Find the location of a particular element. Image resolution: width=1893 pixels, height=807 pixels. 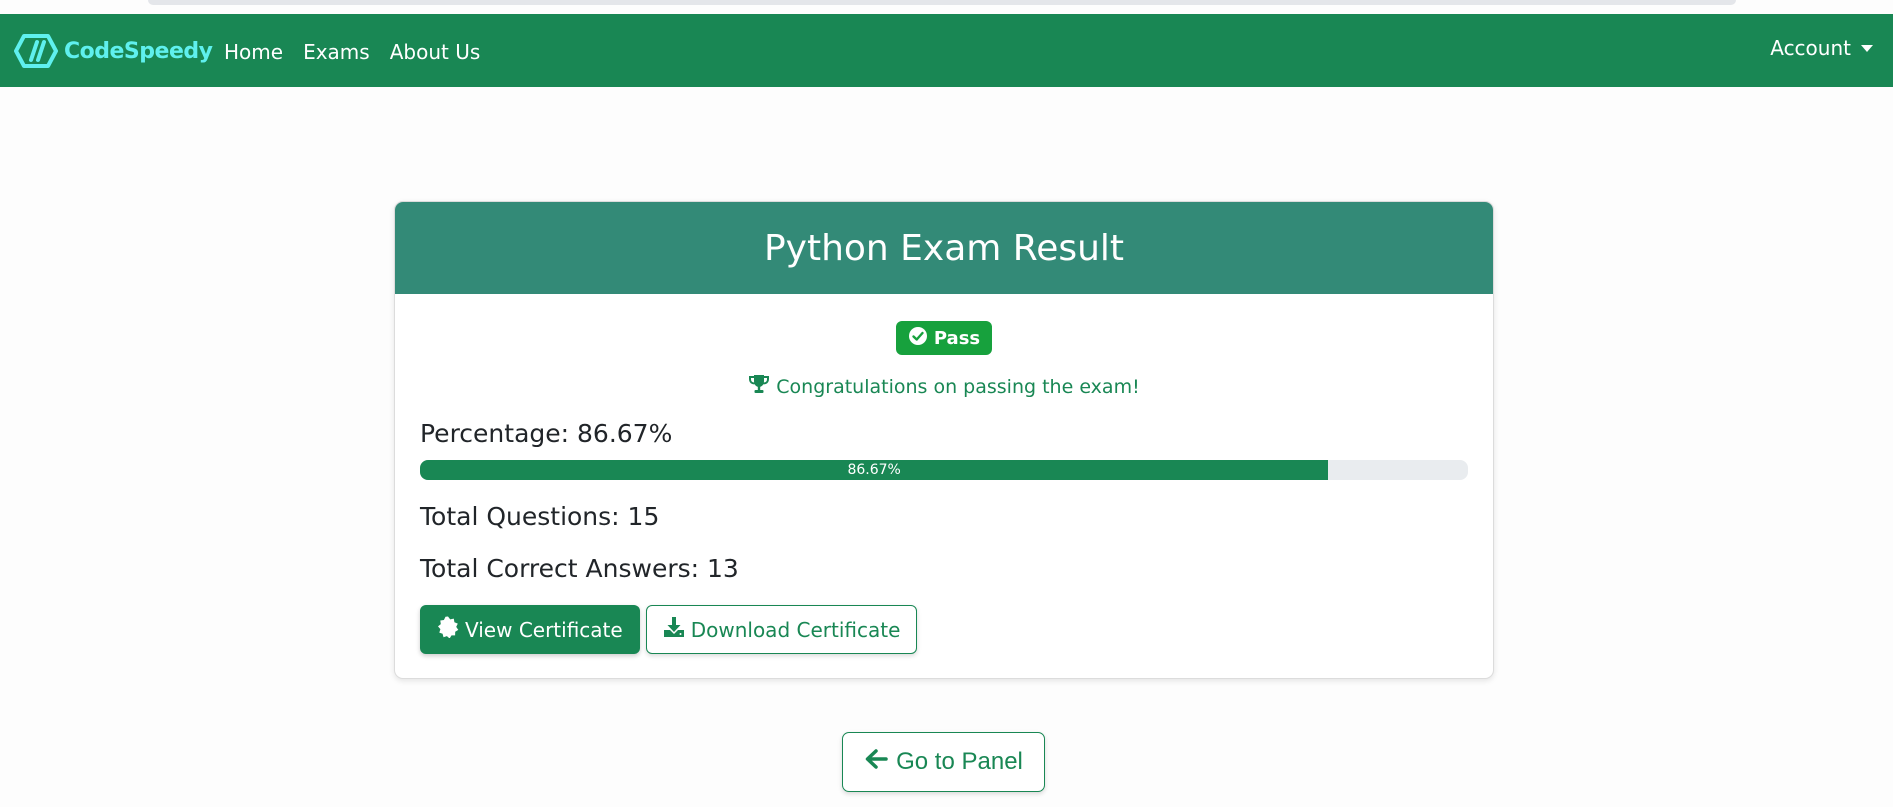

result-title: Python Exam Result is located at coordinates (944, 248).